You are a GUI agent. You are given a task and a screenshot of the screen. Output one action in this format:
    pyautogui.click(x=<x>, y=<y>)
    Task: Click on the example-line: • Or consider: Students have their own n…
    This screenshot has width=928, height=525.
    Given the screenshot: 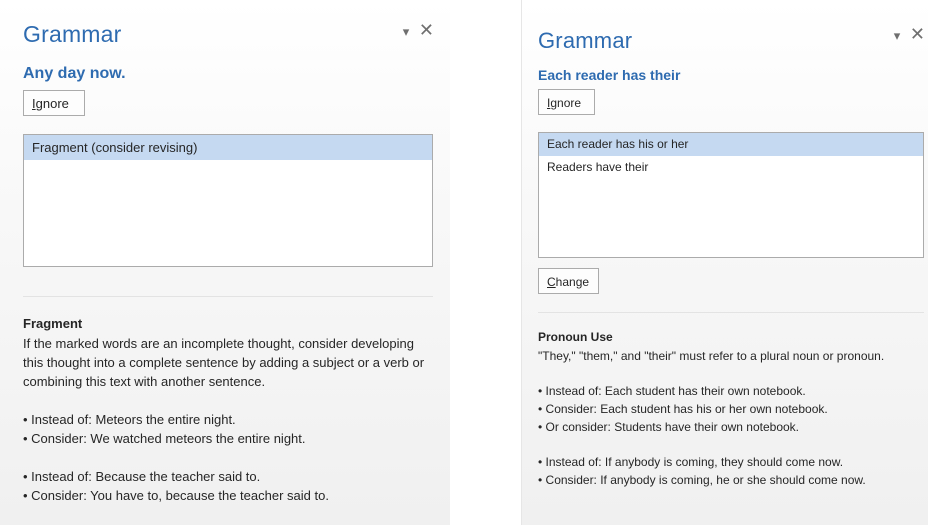 What is the action you would take?
    pyautogui.click(x=669, y=427)
    